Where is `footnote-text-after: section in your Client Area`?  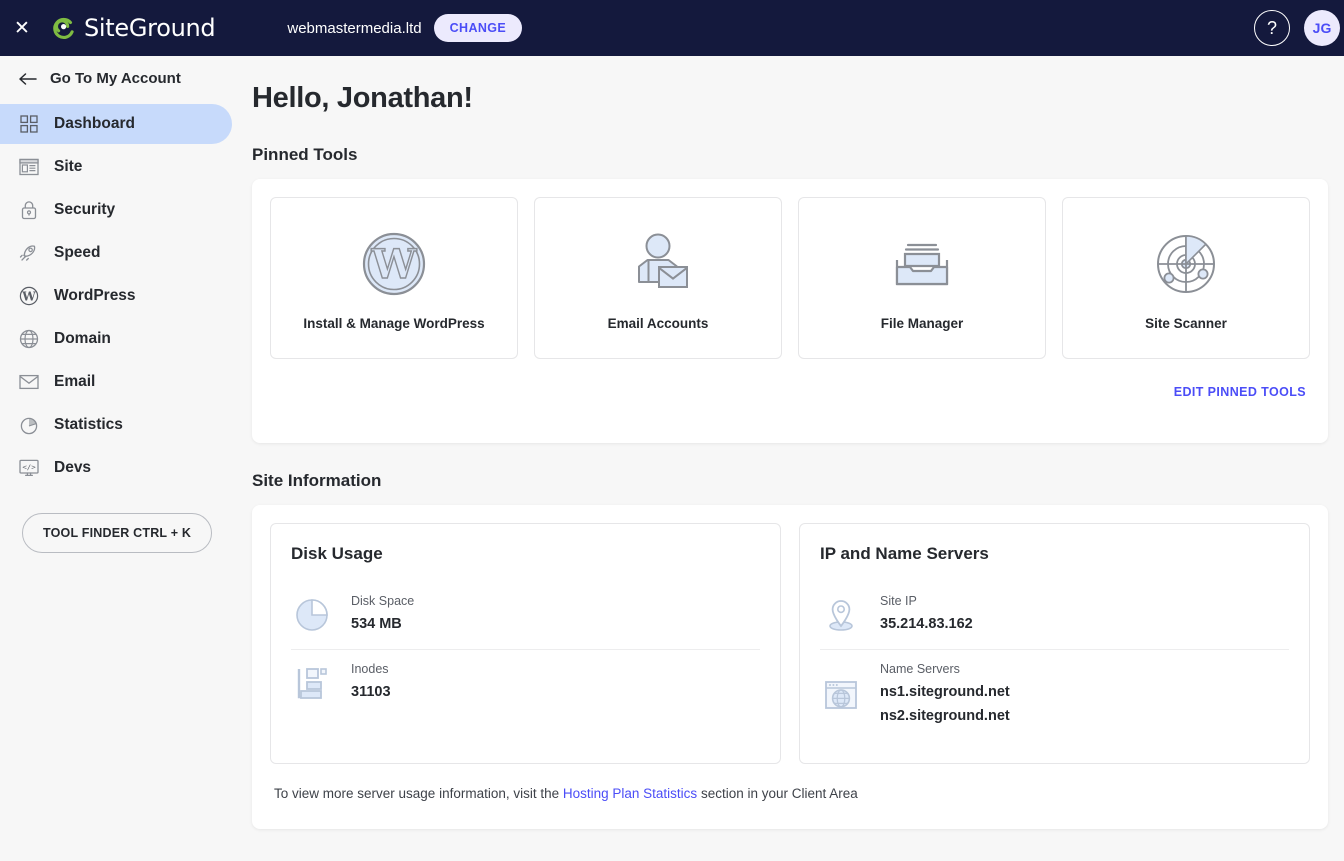 footnote-text-after: section in your Client Area is located at coordinates (777, 793).